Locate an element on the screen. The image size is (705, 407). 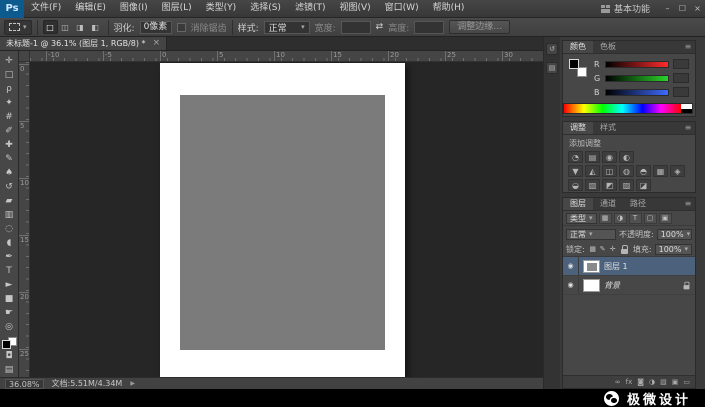
vertical-ruler: 051015202530 is located at coordinates (24, 219).